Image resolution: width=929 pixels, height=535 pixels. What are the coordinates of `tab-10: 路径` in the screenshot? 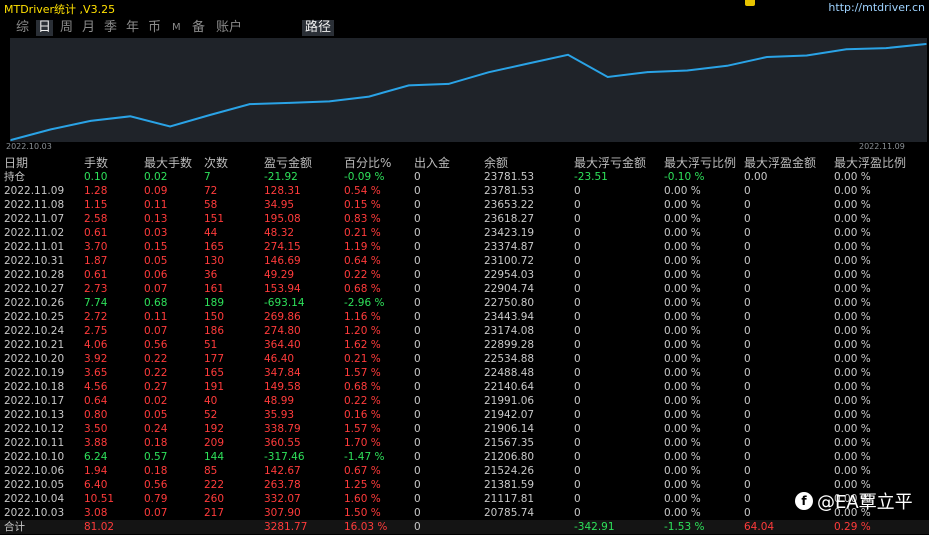 It's located at (318, 28).